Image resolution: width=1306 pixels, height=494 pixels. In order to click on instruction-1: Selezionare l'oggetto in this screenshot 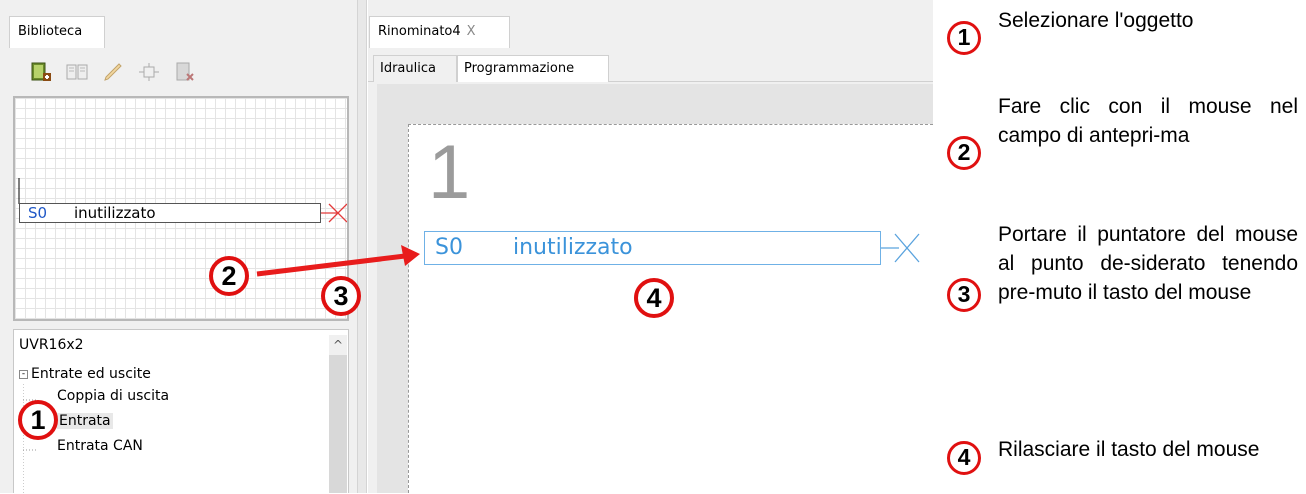, I will do `click(1096, 20)`.